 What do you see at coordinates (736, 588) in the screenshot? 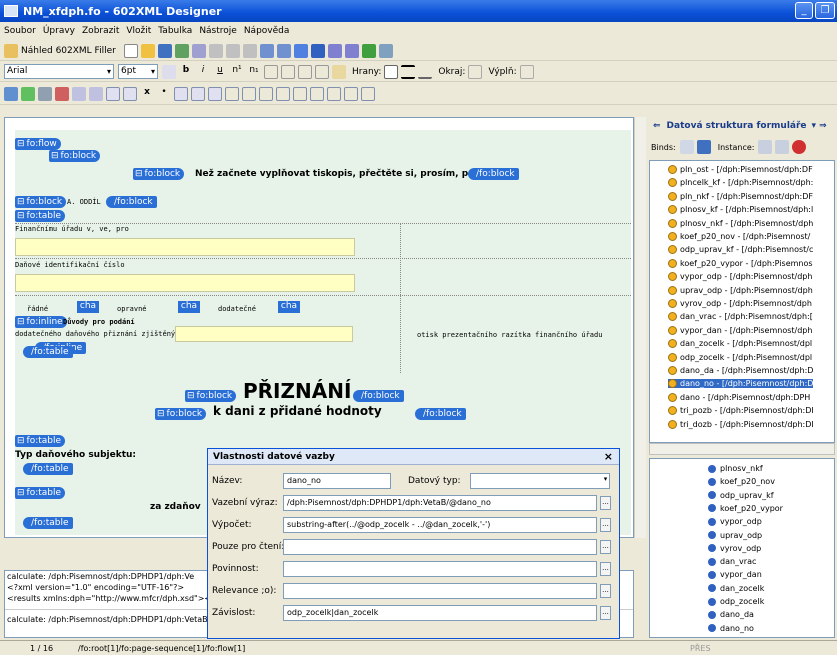
I see `instance-node: dan_zocelk` at bounding box center [736, 588].